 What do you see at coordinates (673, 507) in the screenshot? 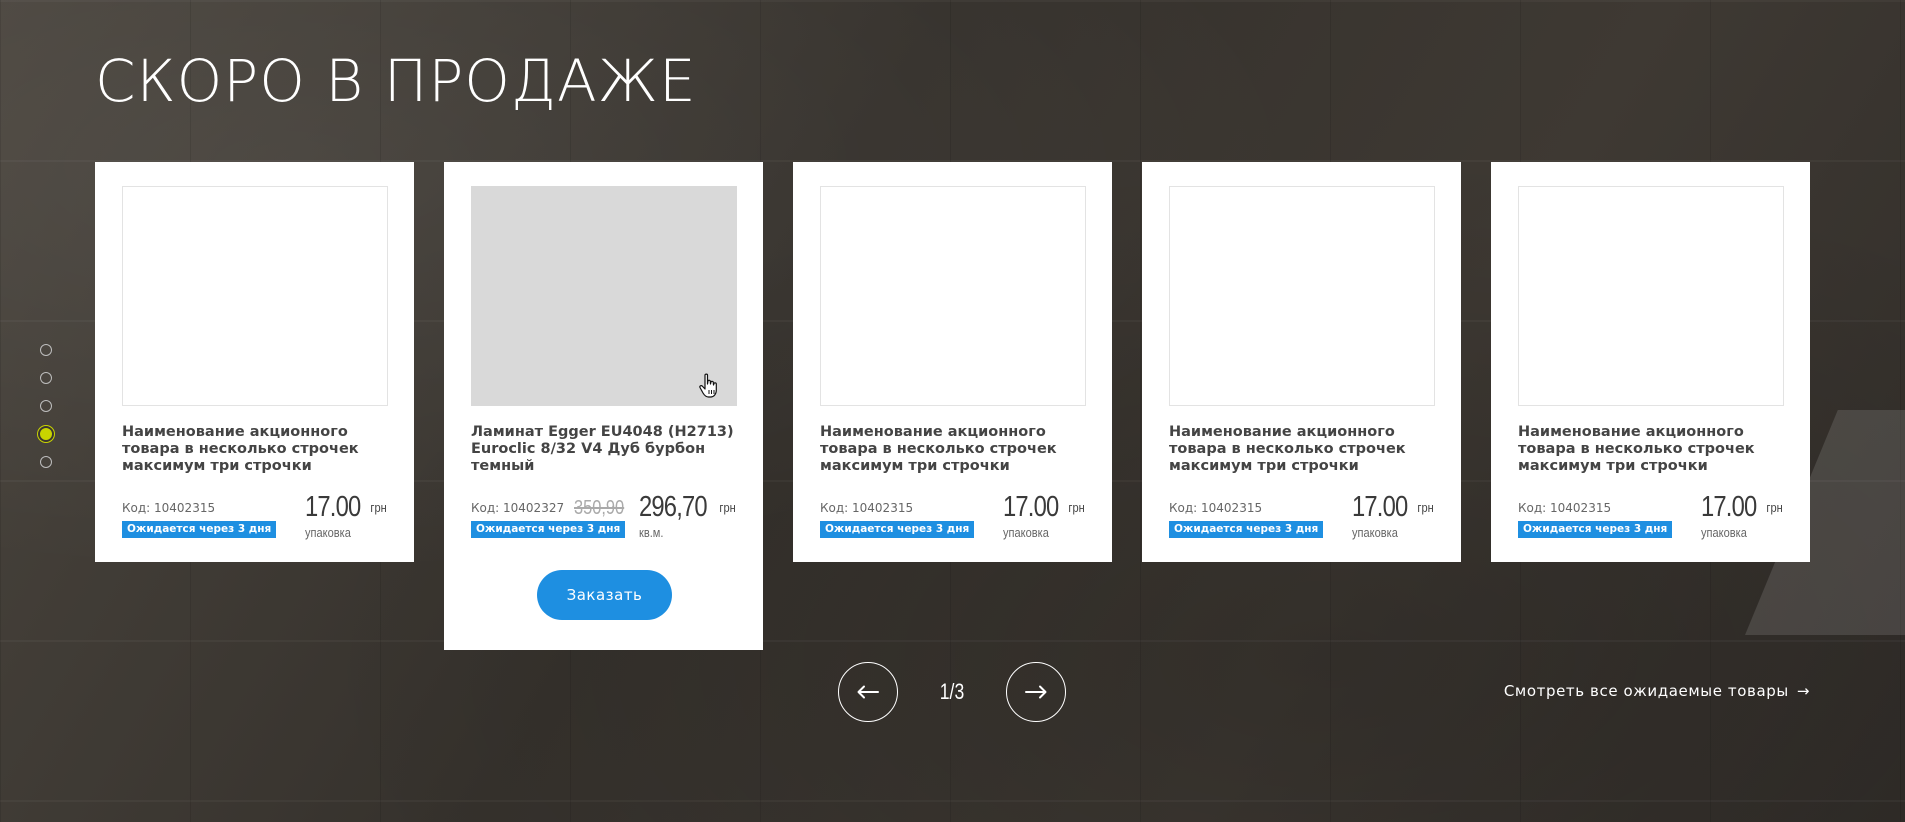
I see `price-value: 296,70` at bounding box center [673, 507].